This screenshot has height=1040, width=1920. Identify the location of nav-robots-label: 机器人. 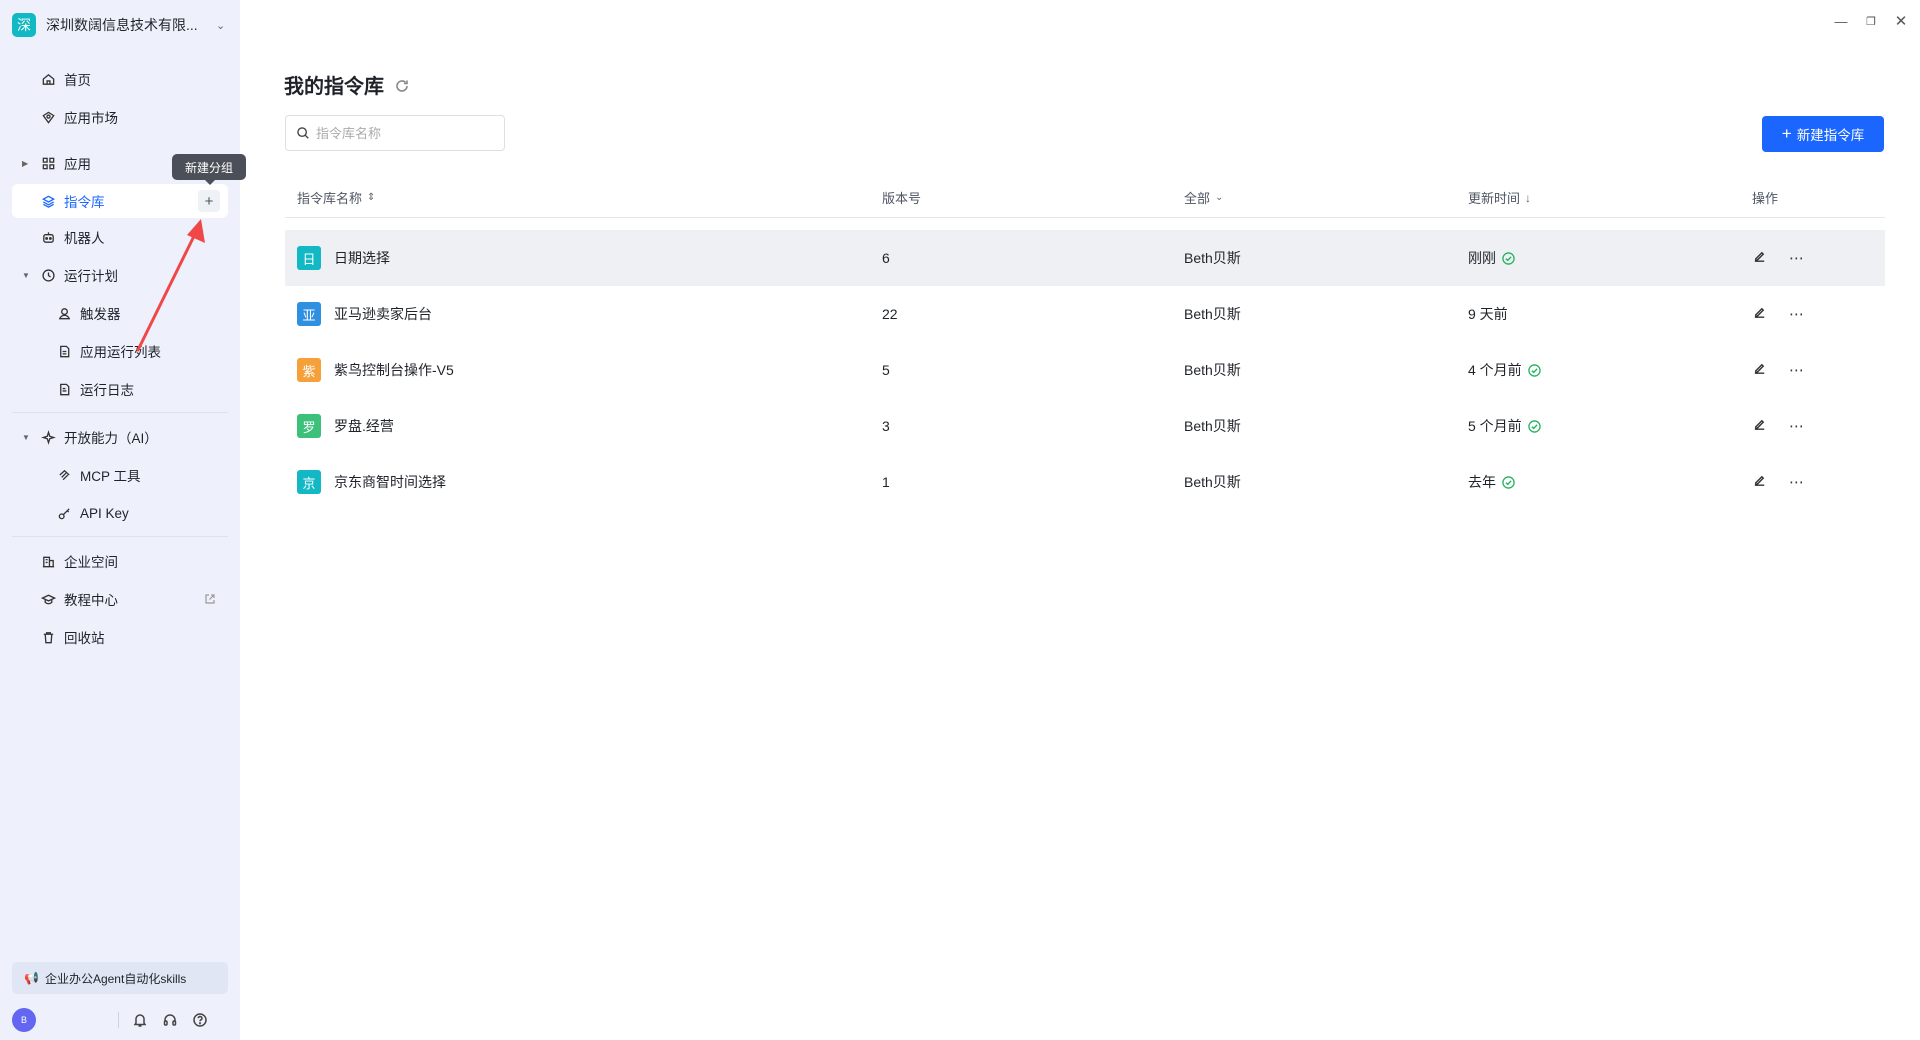
(84, 238).